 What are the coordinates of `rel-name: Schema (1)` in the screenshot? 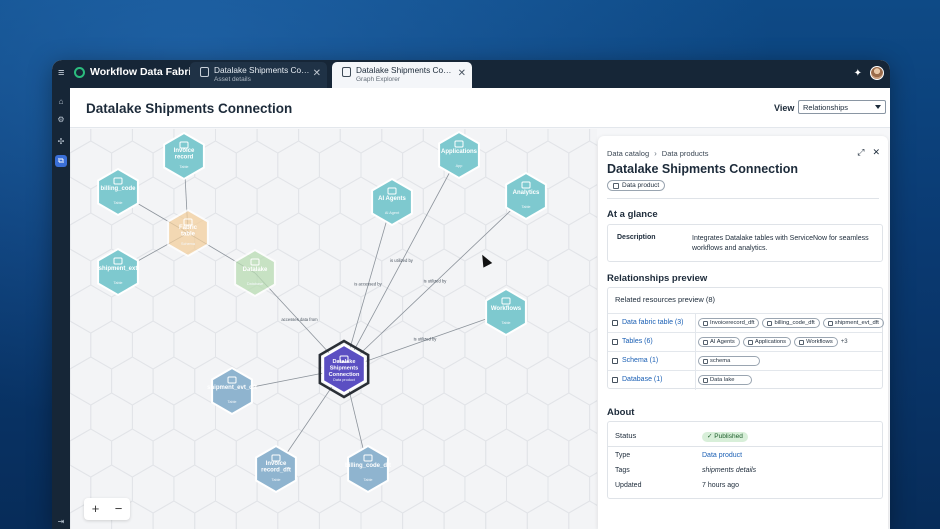 It's located at (635, 360).